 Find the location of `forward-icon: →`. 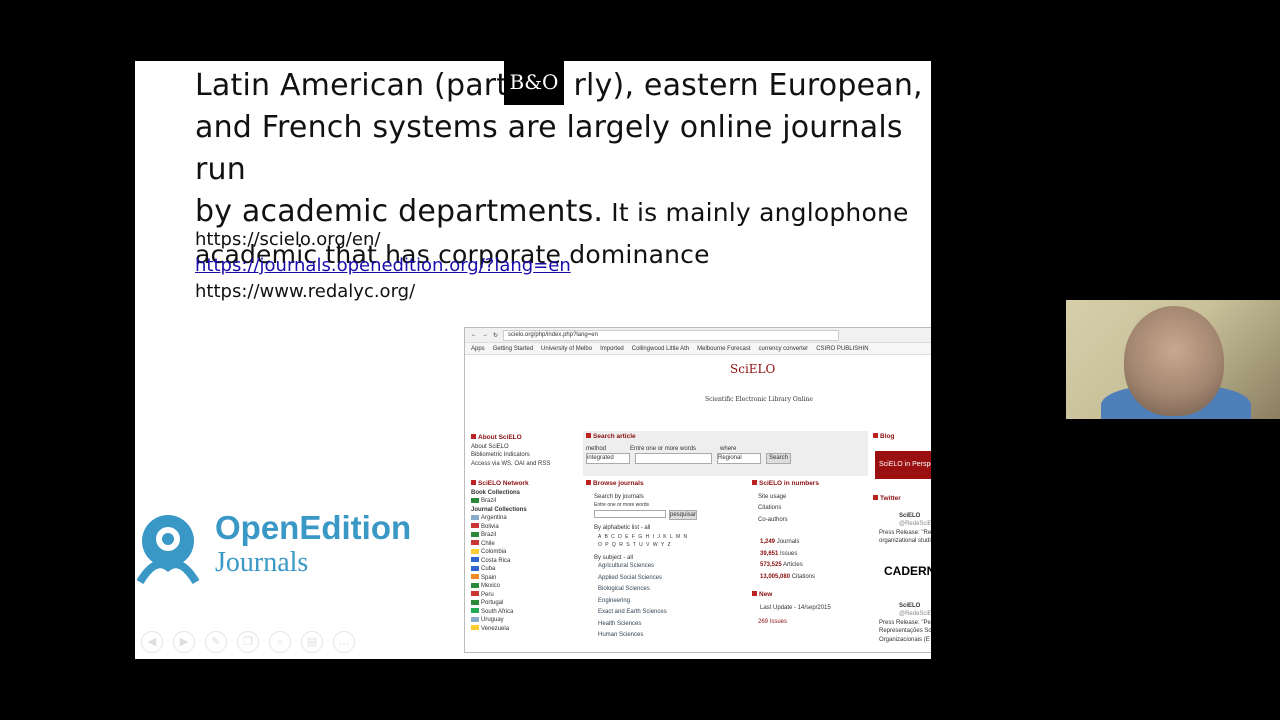

forward-icon: → is located at coordinates (485, 335).